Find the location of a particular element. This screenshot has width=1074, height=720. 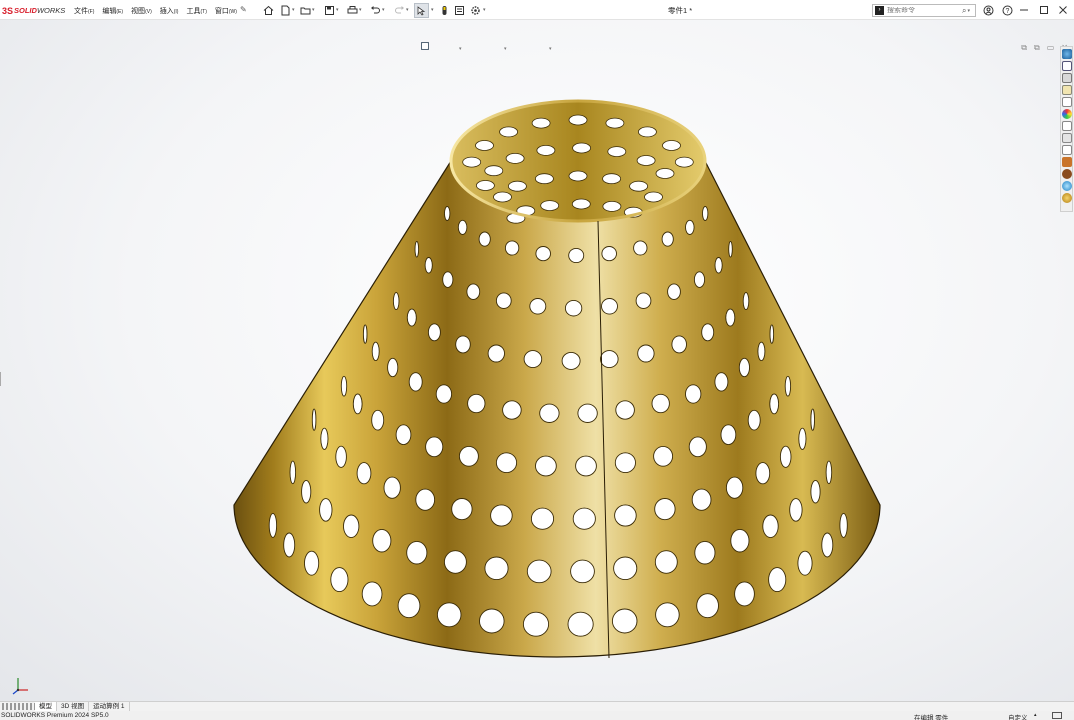

solidworks-resources-icon is located at coordinates (1066, 54).